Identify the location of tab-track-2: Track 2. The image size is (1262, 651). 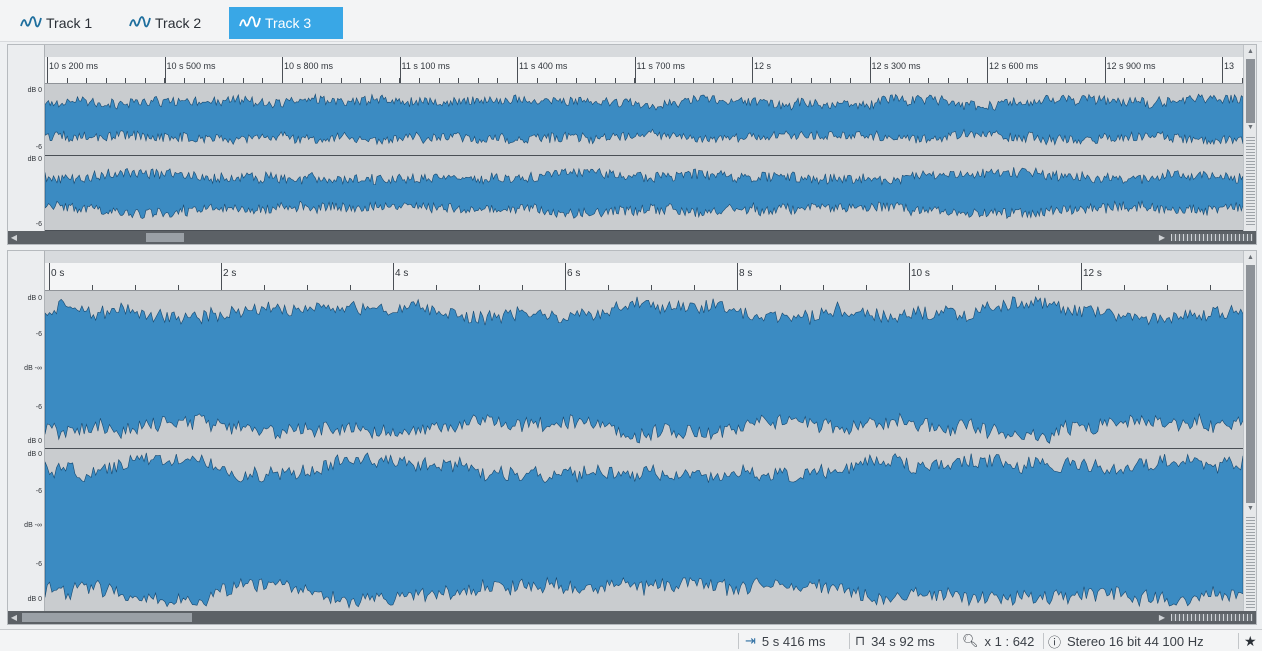
(171, 23).